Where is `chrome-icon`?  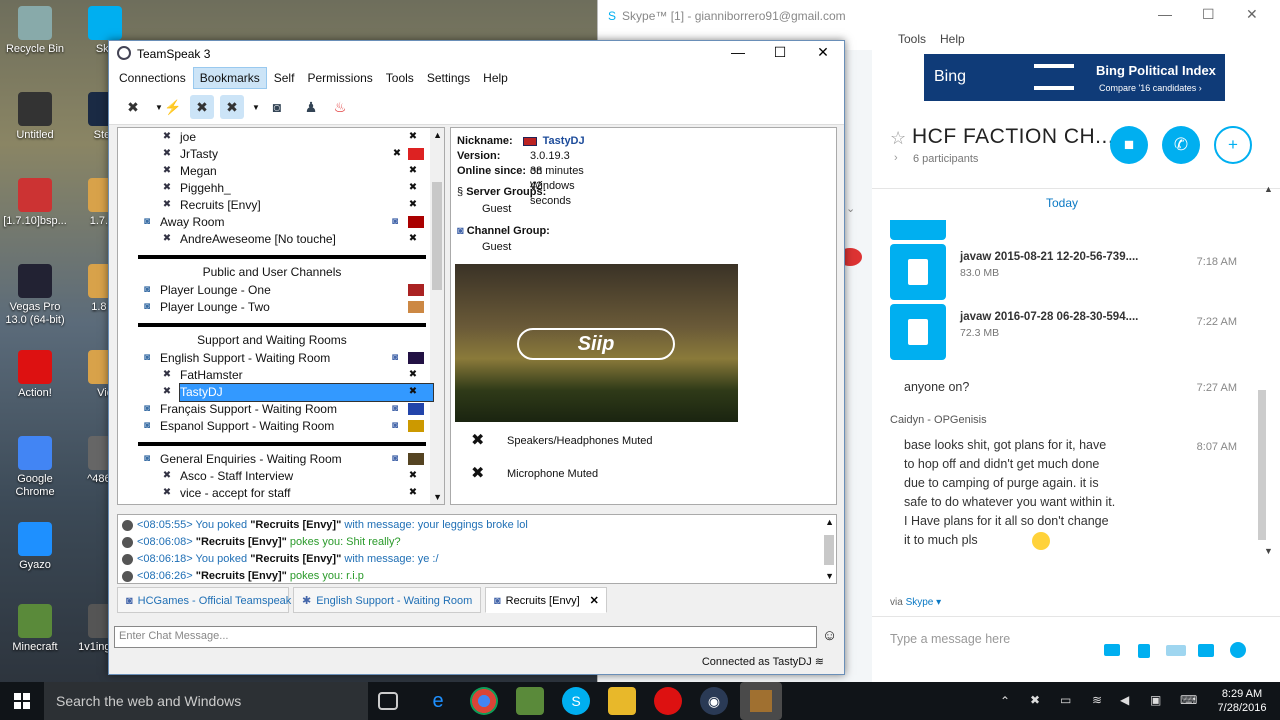 chrome-icon is located at coordinates (484, 701).